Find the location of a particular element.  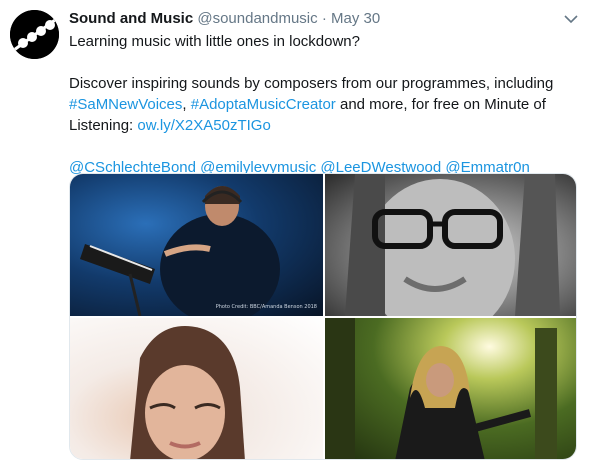

photo-conductor: Photo Credit: BBC/Amanda Benson 2018 is located at coordinates (196, 245).